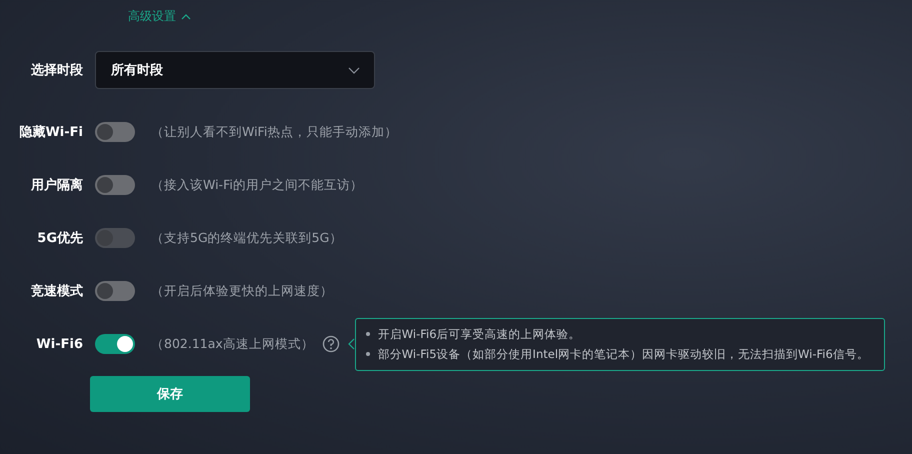 The width and height of the screenshot is (912, 454). I want to click on advanced-settings-link: 高级设置, so click(159, 16).